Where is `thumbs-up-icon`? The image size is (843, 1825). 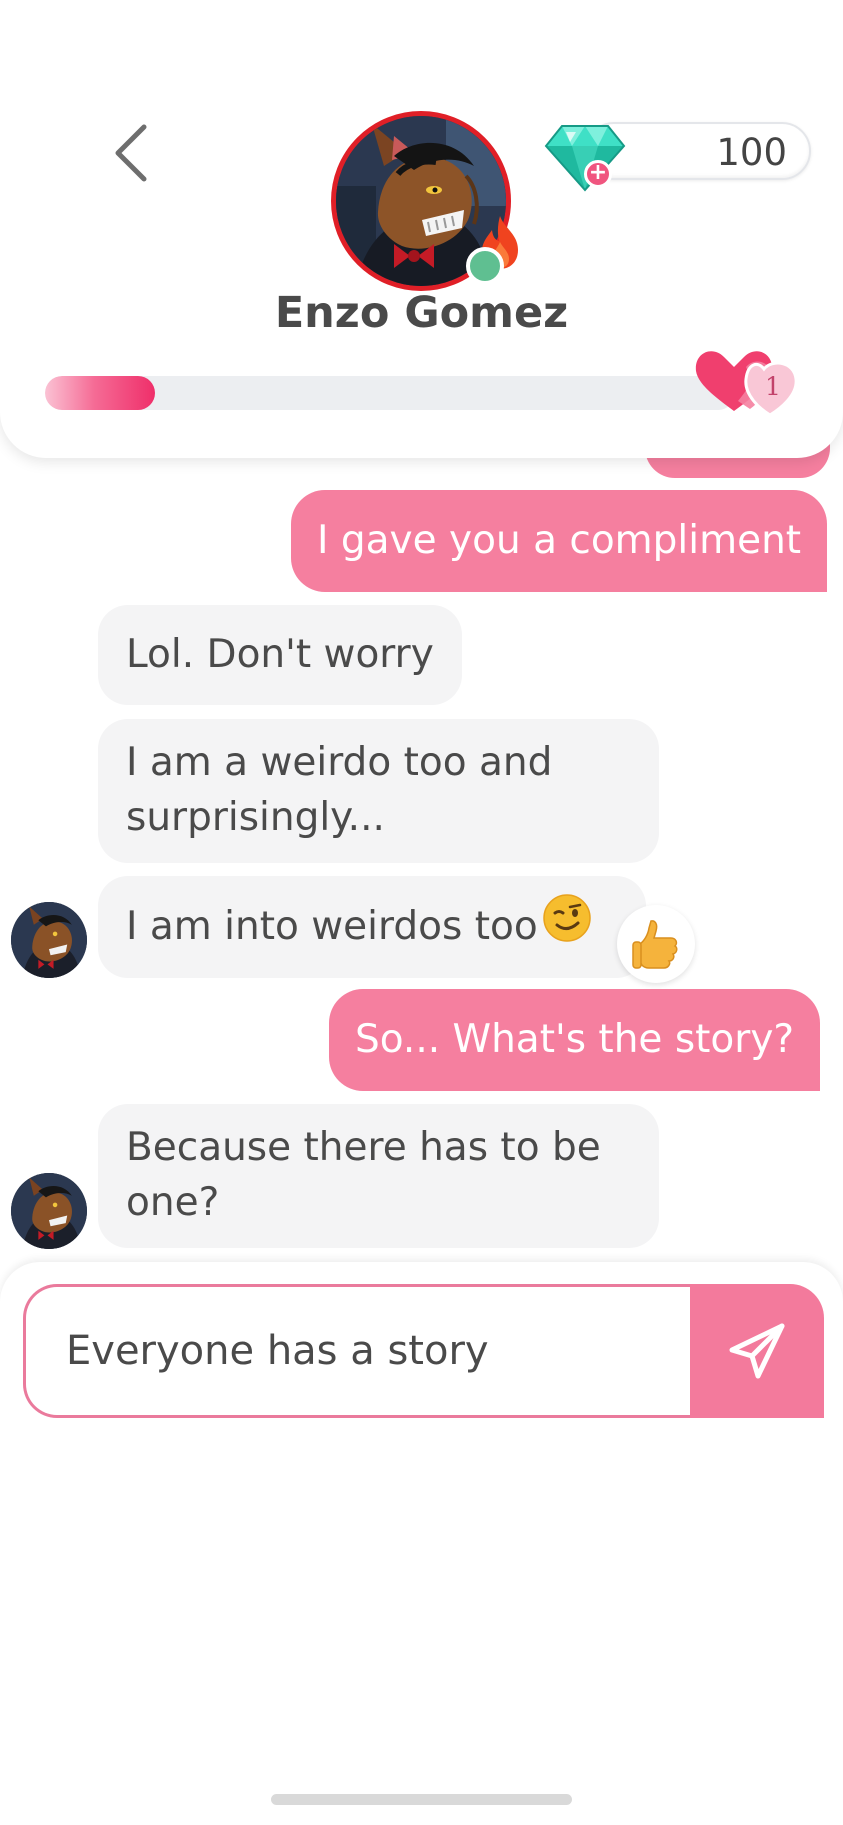 thumbs-up-icon is located at coordinates (655, 944).